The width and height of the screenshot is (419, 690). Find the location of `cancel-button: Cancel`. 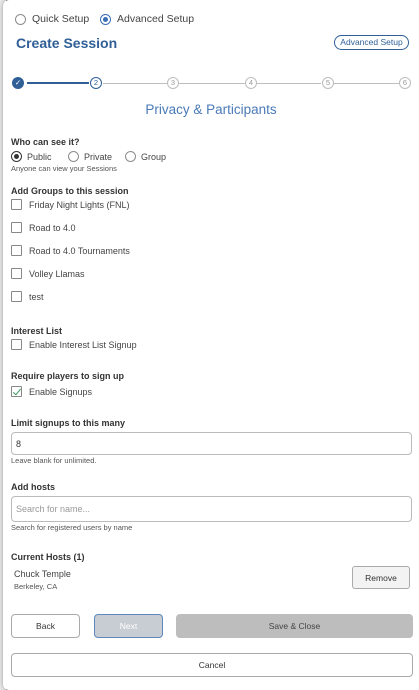

cancel-button: Cancel is located at coordinates (212, 665).